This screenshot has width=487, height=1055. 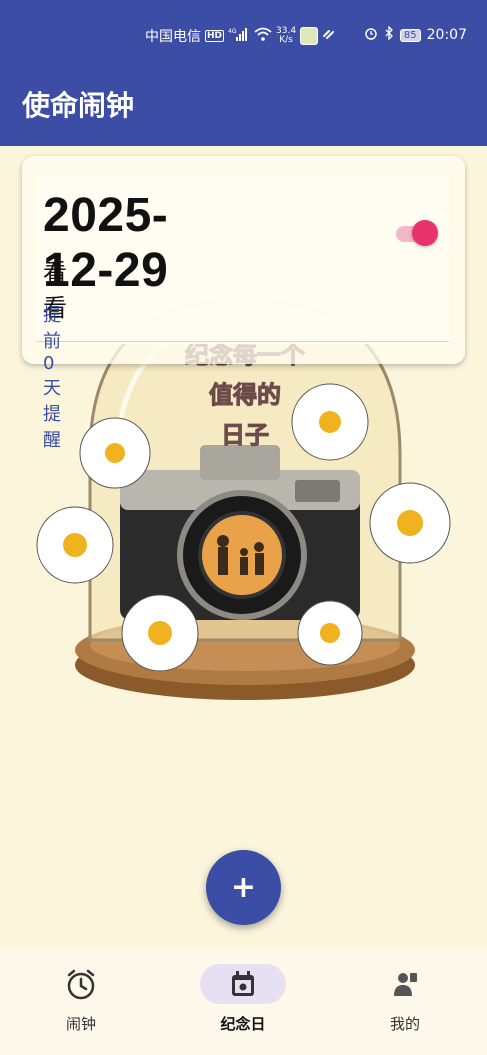 I want to click on nav-label-alarm: 闹钟, so click(x=80, y=1024).